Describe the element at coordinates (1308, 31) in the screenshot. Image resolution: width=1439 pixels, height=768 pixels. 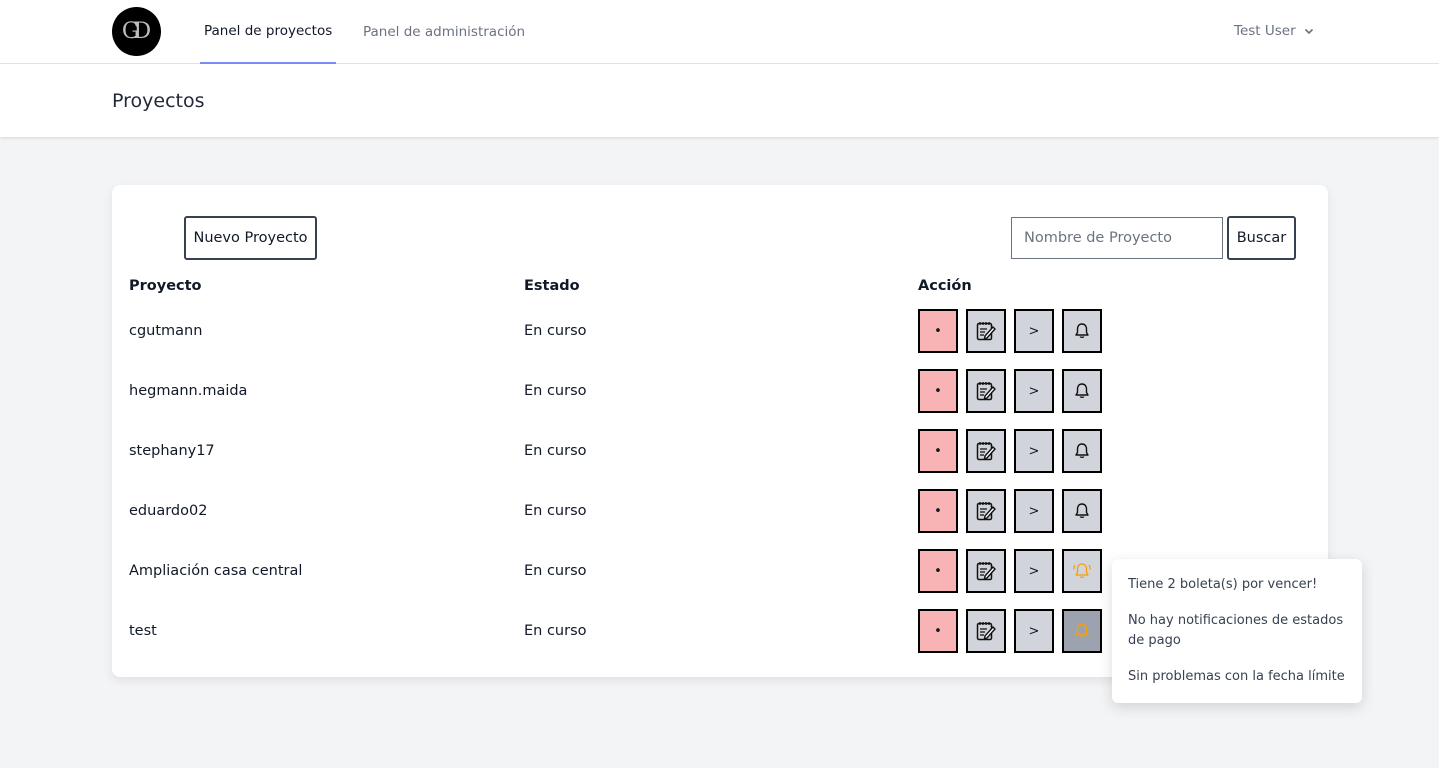
I see `chevron-down-icon` at that location.